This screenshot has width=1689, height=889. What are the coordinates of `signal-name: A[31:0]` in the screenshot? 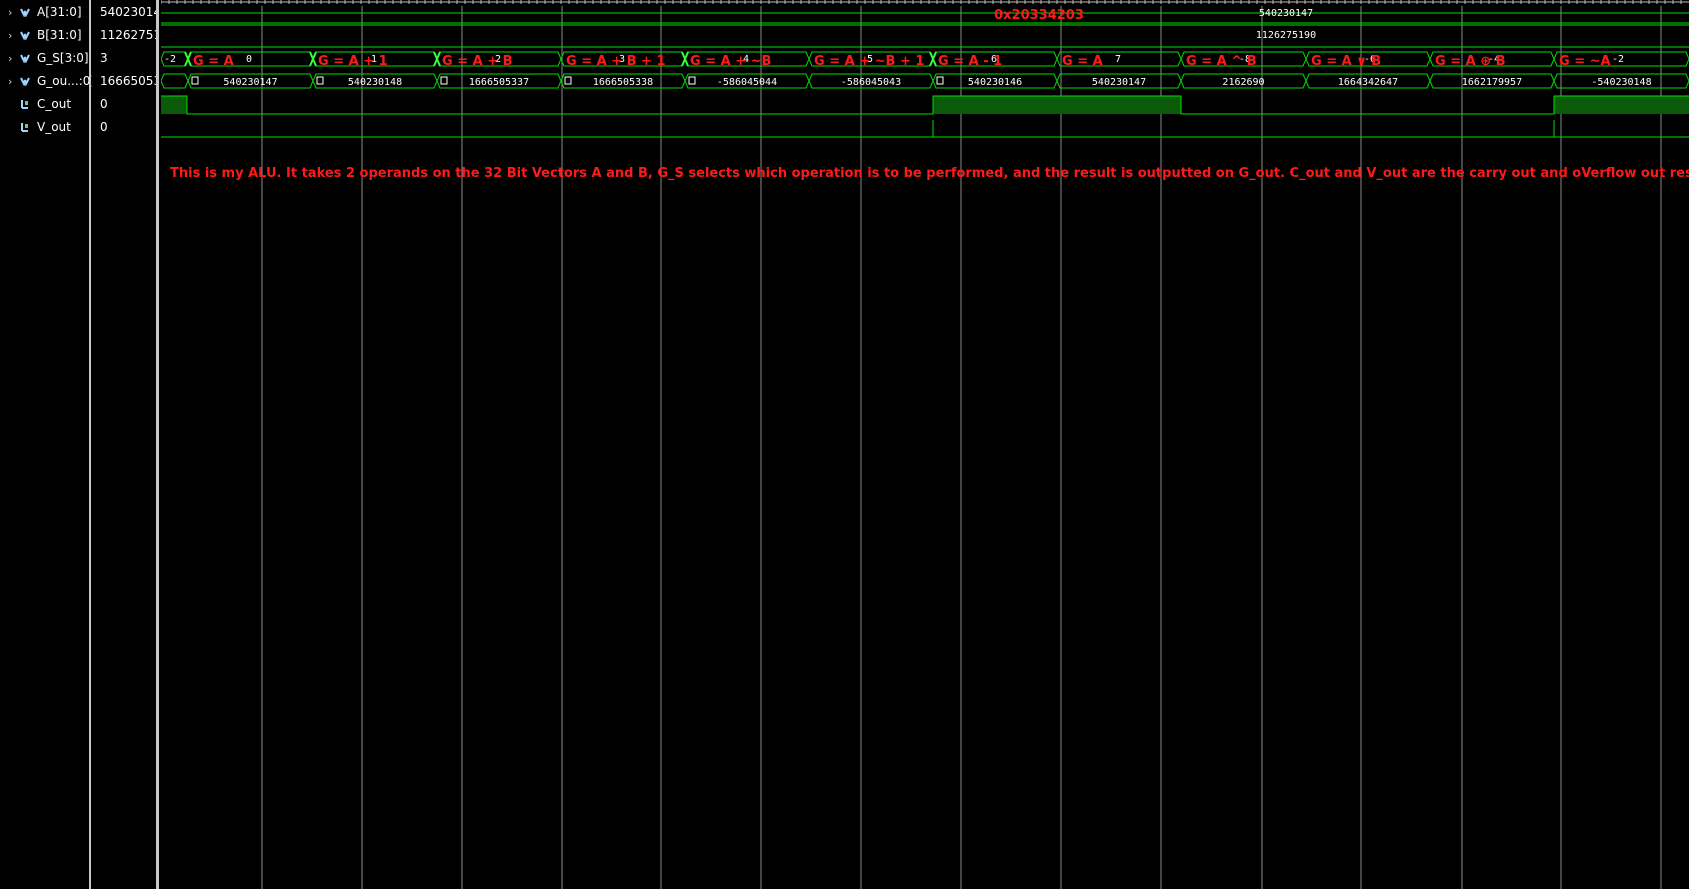 It's located at (59, 12).